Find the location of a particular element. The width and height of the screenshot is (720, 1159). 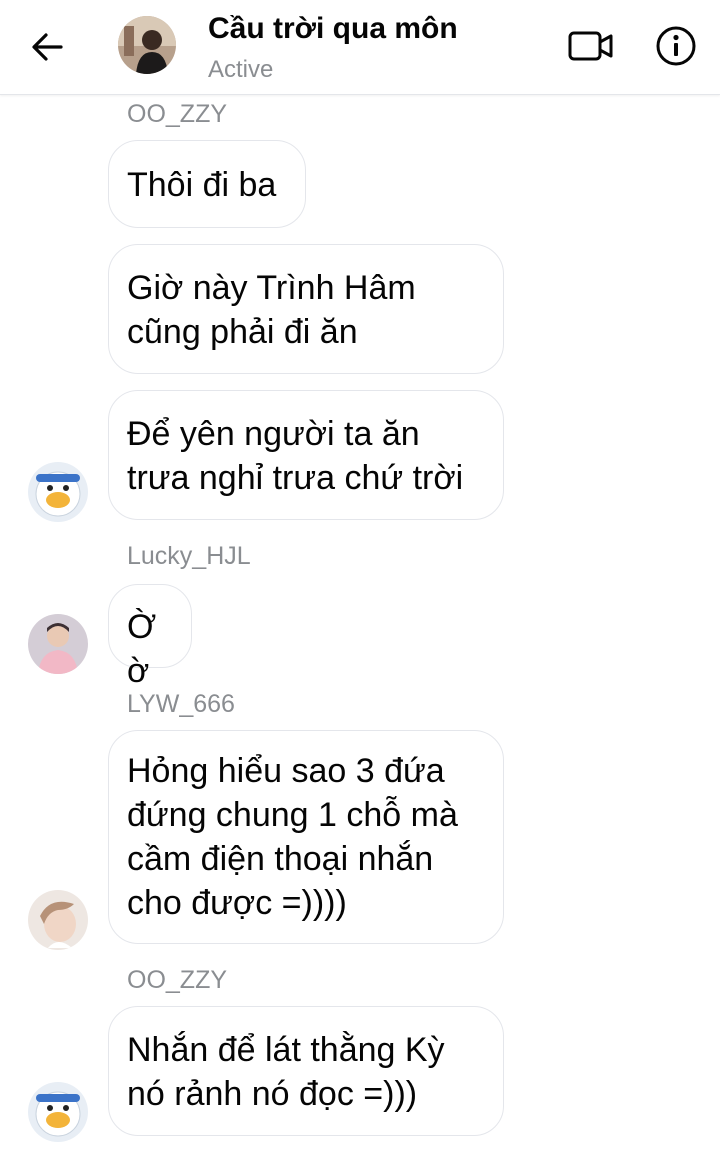

conversation-avatar is located at coordinates (147, 45).